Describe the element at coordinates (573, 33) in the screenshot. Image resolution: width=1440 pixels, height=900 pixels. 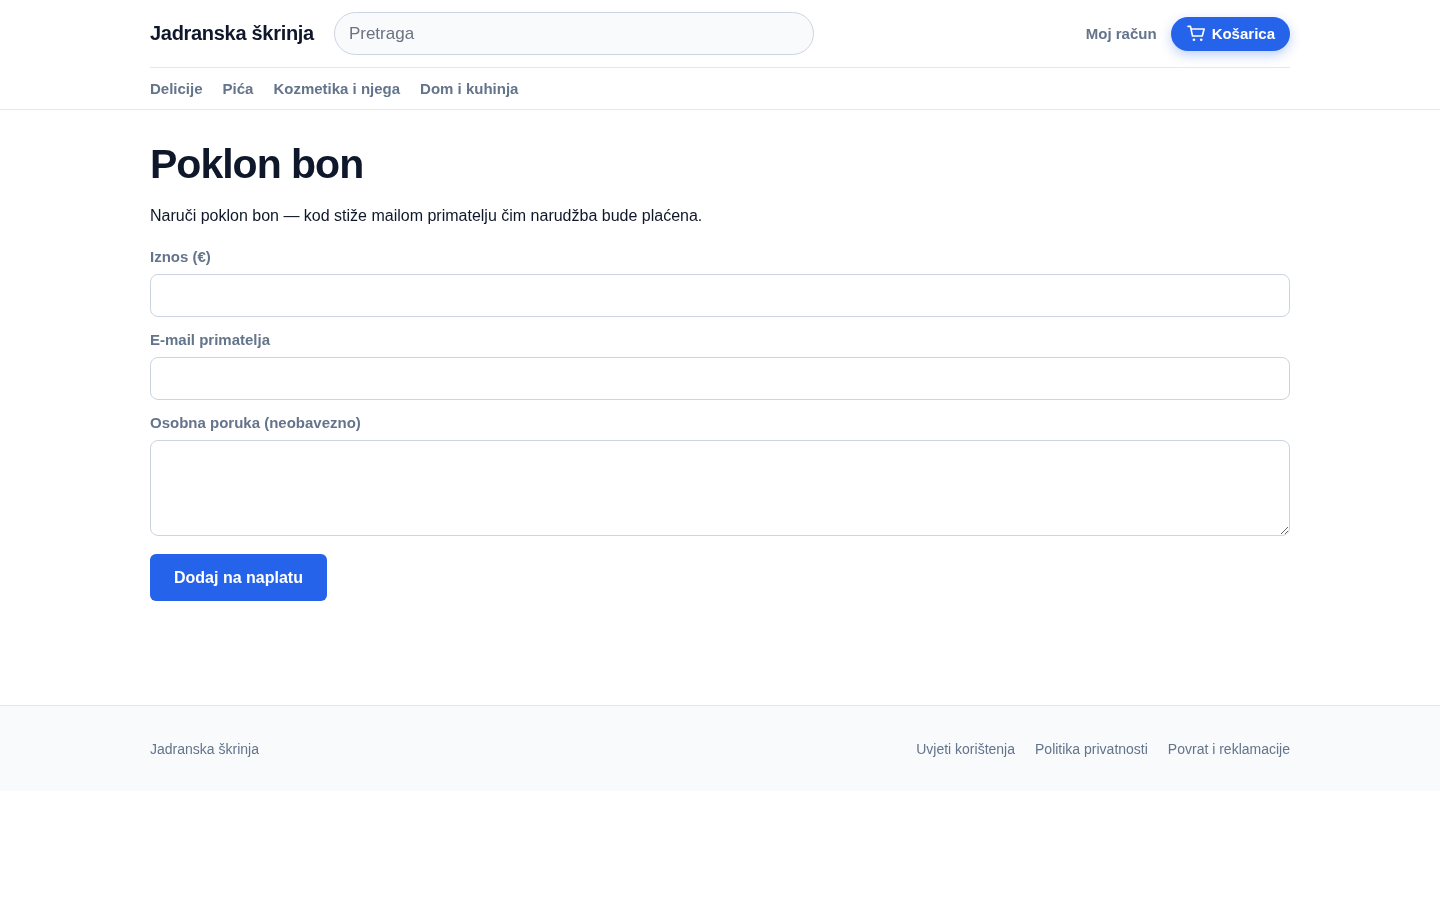
I see `search-field: Pretraga` at that location.